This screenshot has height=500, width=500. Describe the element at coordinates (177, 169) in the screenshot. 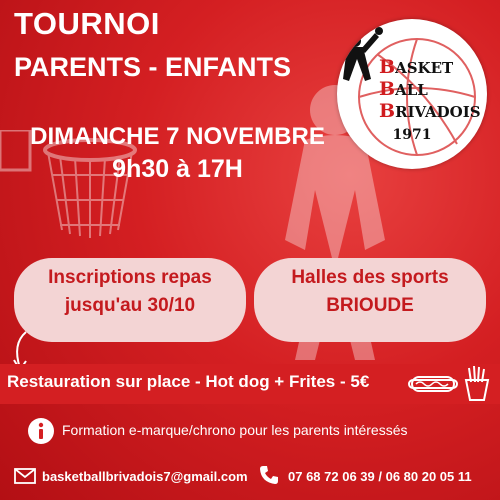

I see `event-time: 9h30 à 17H` at that location.